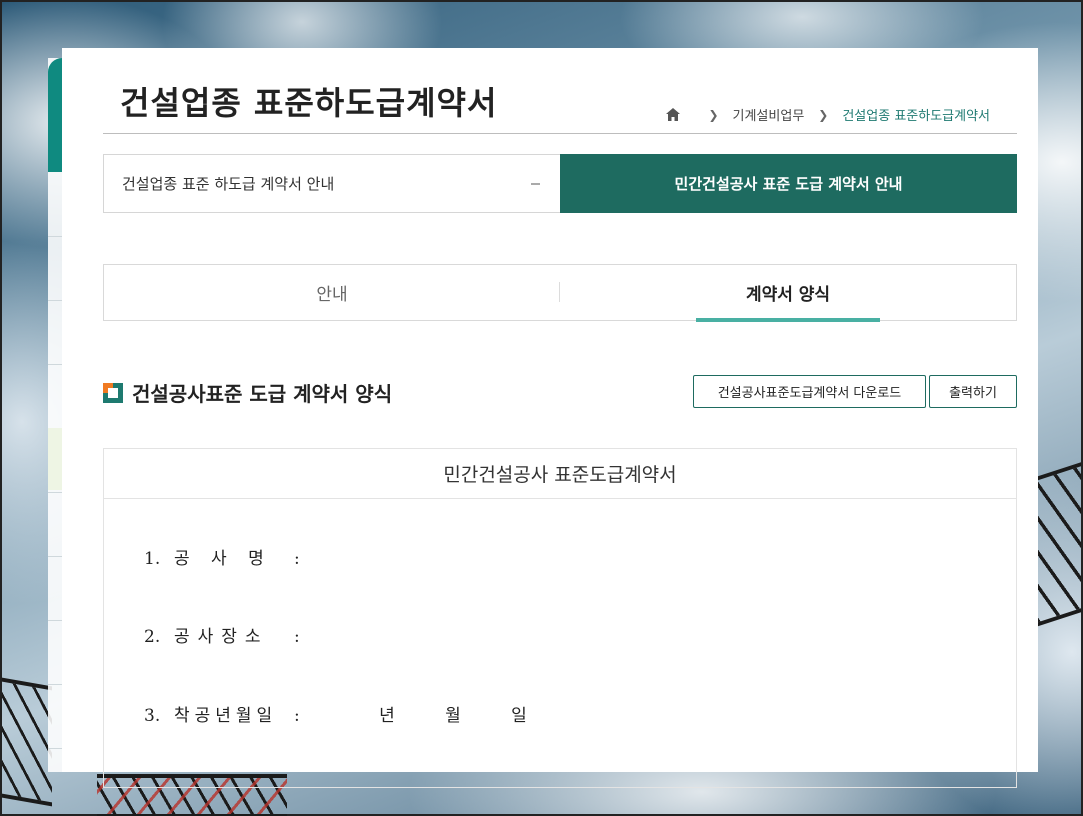  I want to click on active-tab-indicator, so click(788, 320).